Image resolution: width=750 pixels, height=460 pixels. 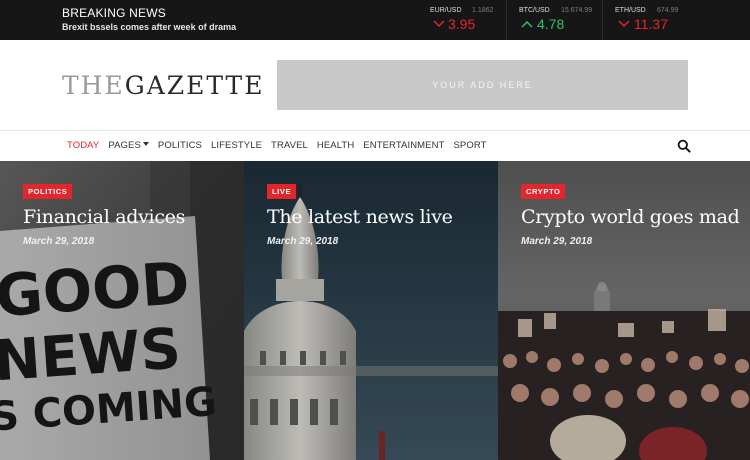 I want to click on nav-item-today: TODAY, so click(x=83, y=146).